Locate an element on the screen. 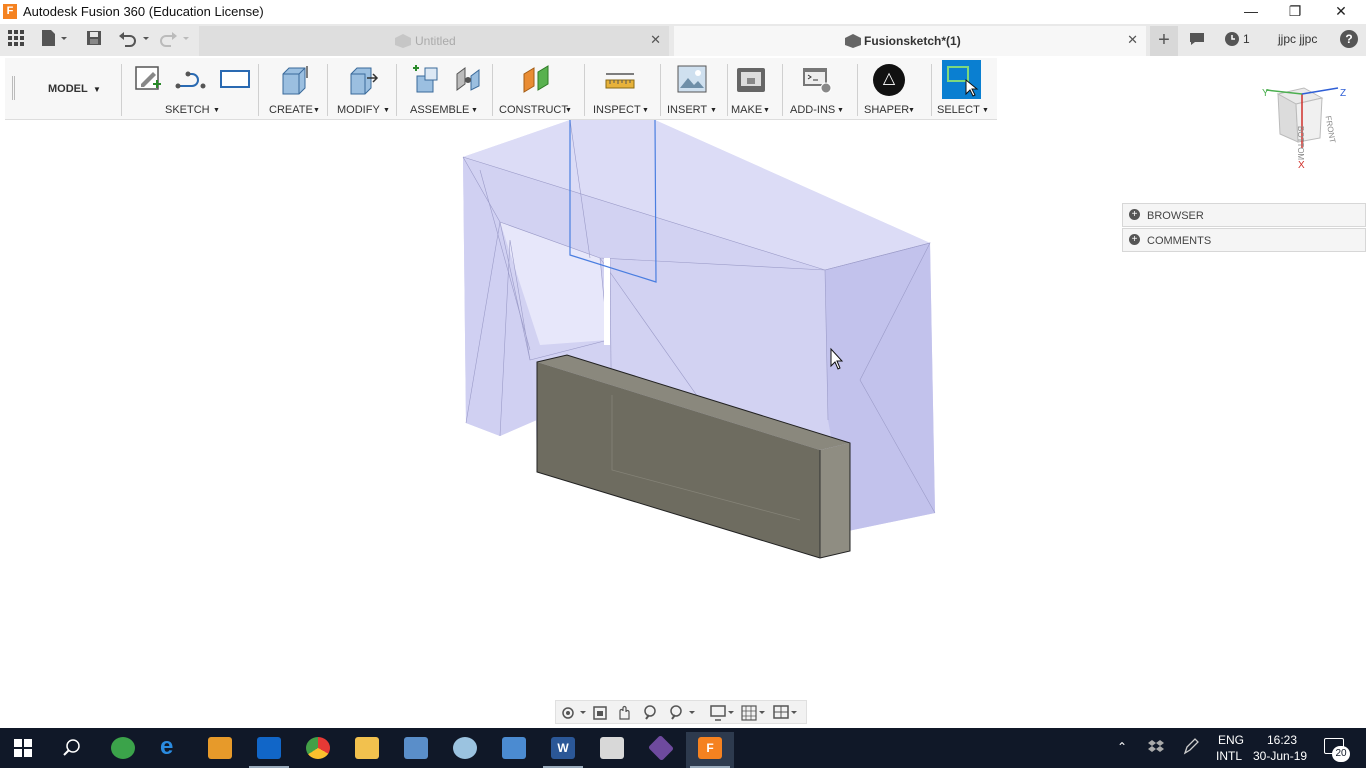 The height and width of the screenshot is (768, 1366). taskbar-chrome is located at coordinates (318, 750).